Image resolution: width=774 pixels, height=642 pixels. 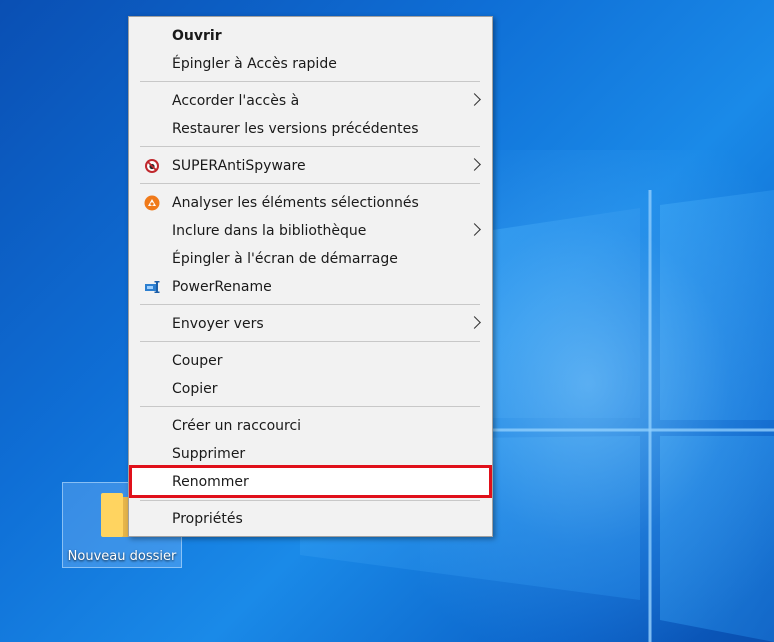 I want to click on menu-item-rename: Renommer, so click(x=310, y=482).